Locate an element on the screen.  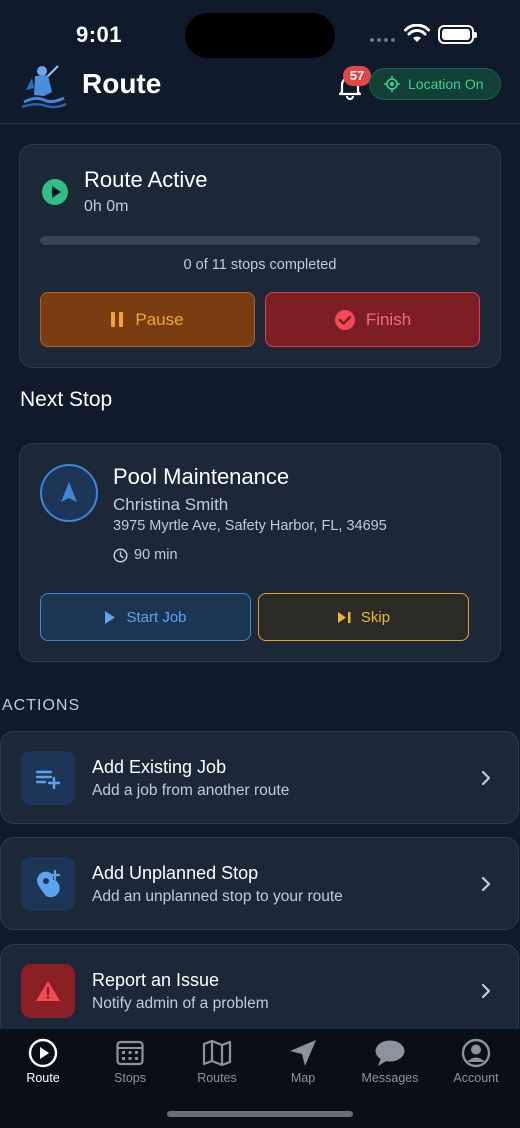
tab-messages: Messages is located at coordinates (390, 1061).